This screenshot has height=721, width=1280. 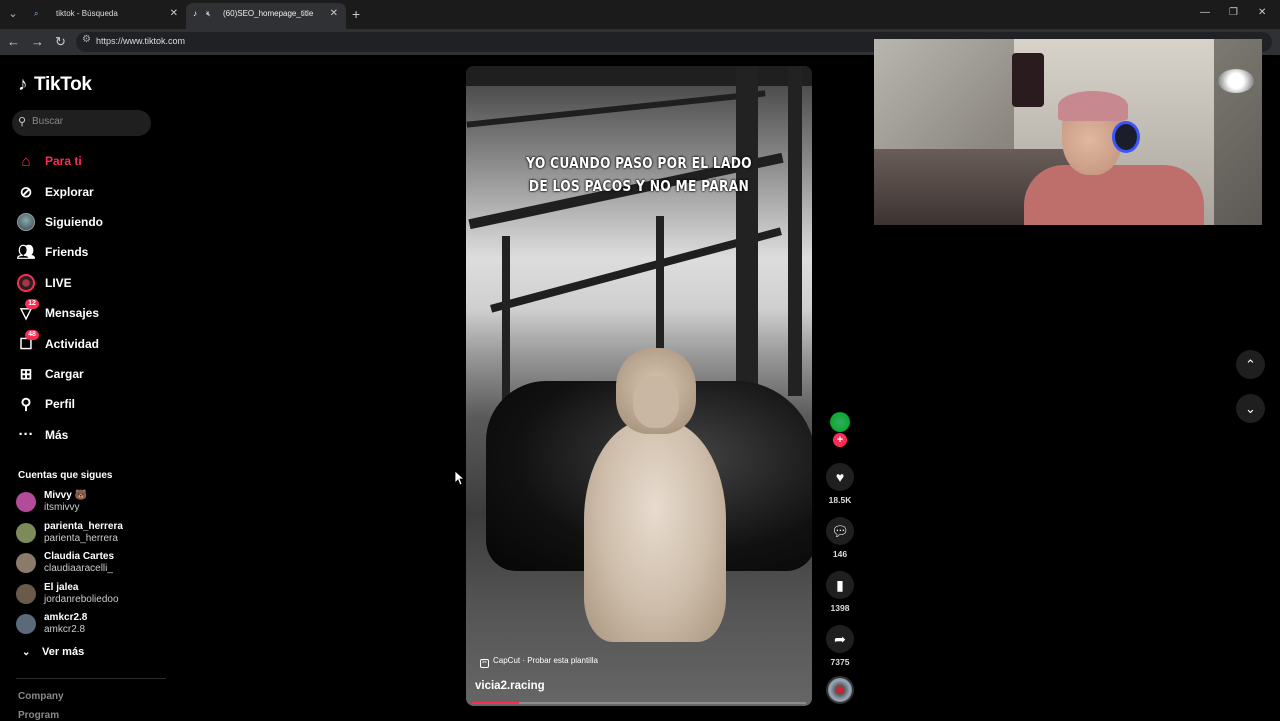 I want to click on chevron-down-icon: ⌄, so click(x=1250, y=408).